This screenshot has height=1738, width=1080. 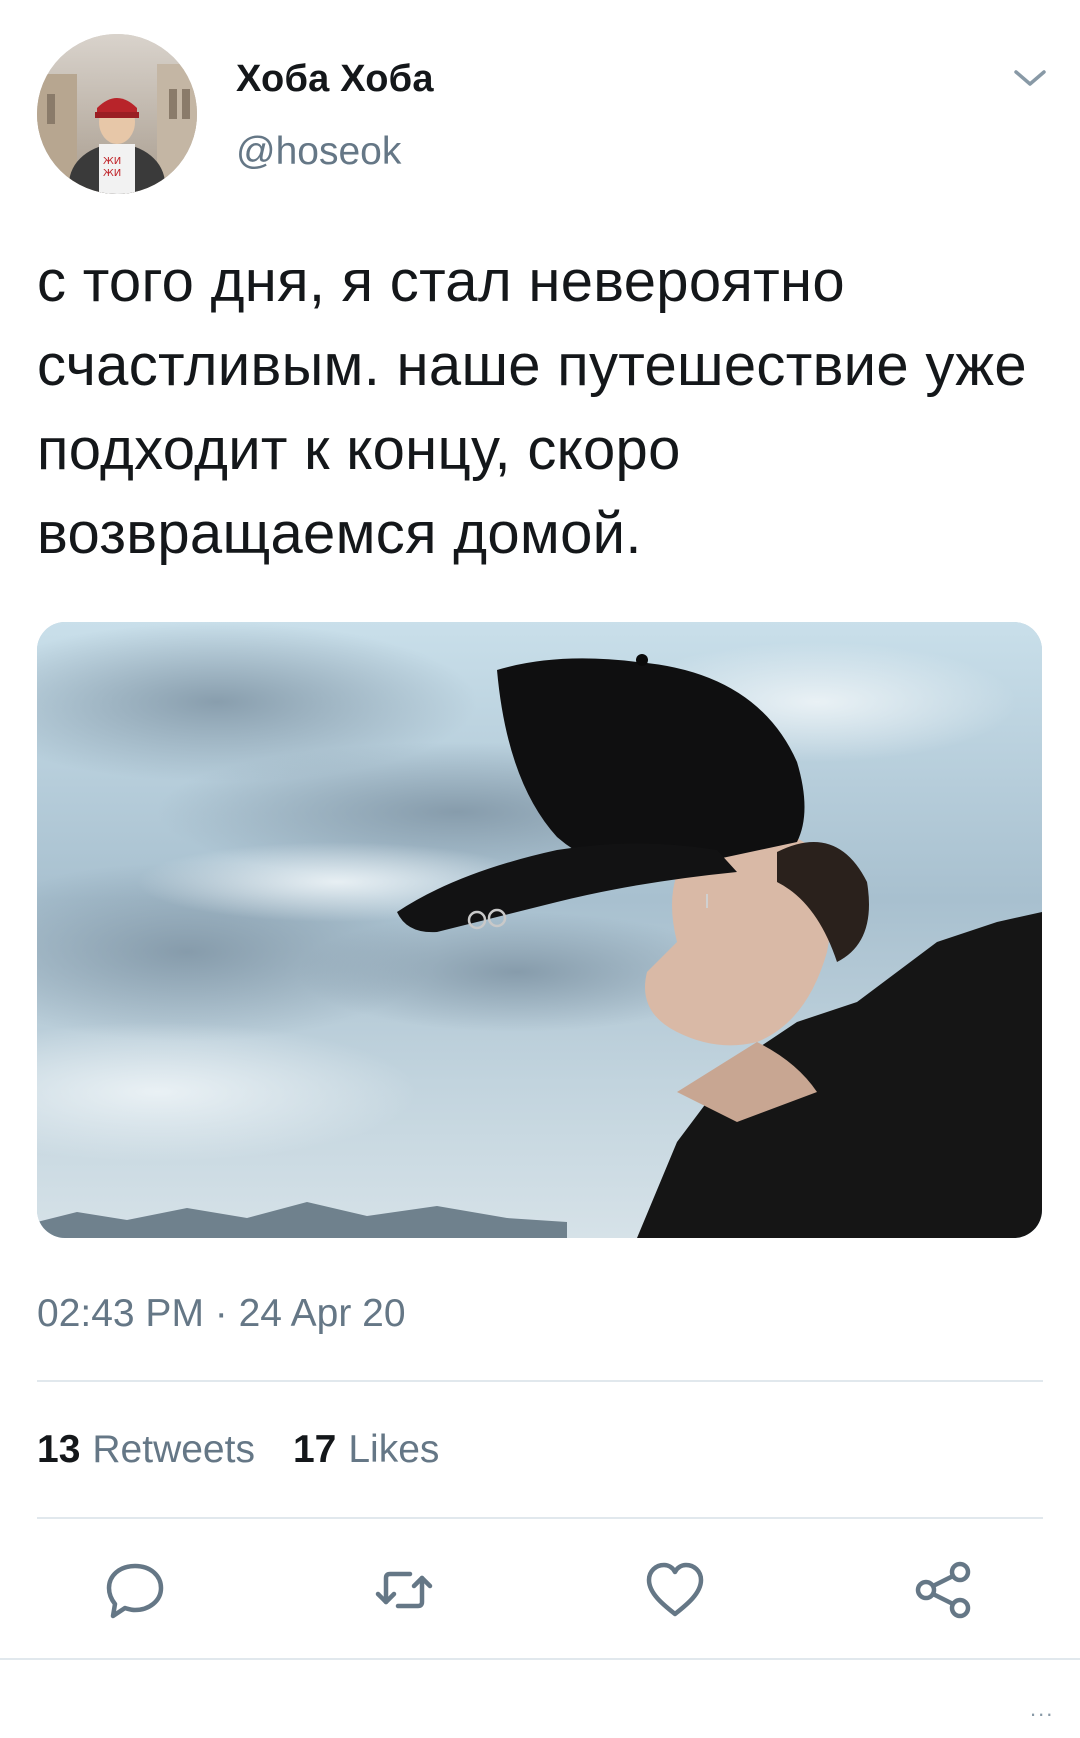 What do you see at coordinates (59, 1449) in the screenshot?
I see `retweets-count: 13` at bounding box center [59, 1449].